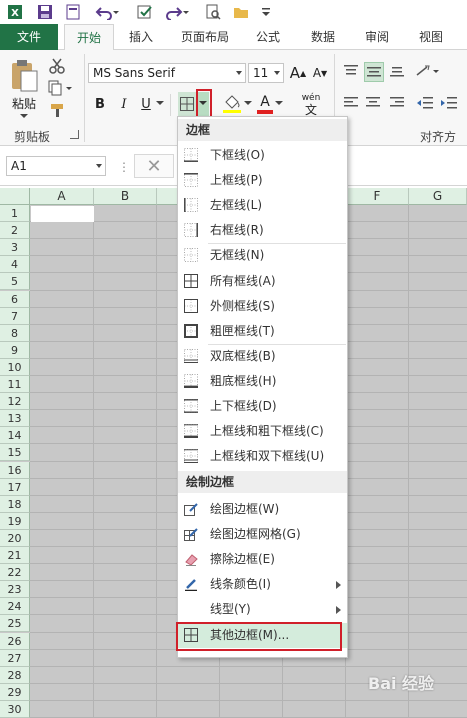 The height and width of the screenshot is (718, 467). I want to click on font-color-button: A, so click(265, 104).